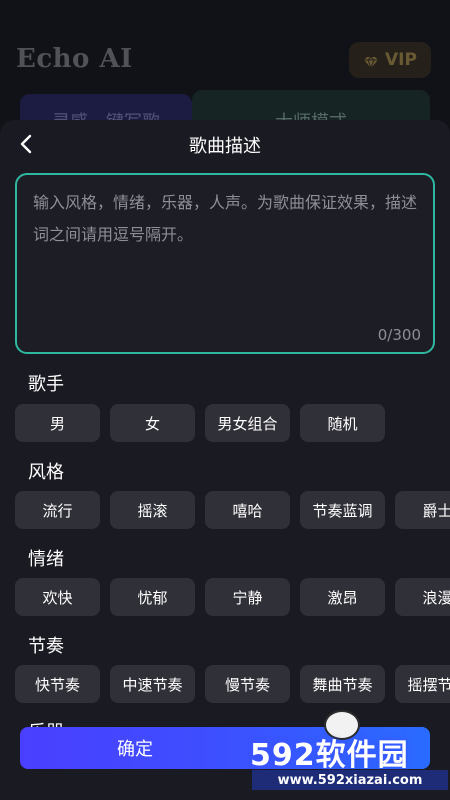  What do you see at coordinates (152, 510) in the screenshot?
I see `chip-rock: 摇滚` at bounding box center [152, 510].